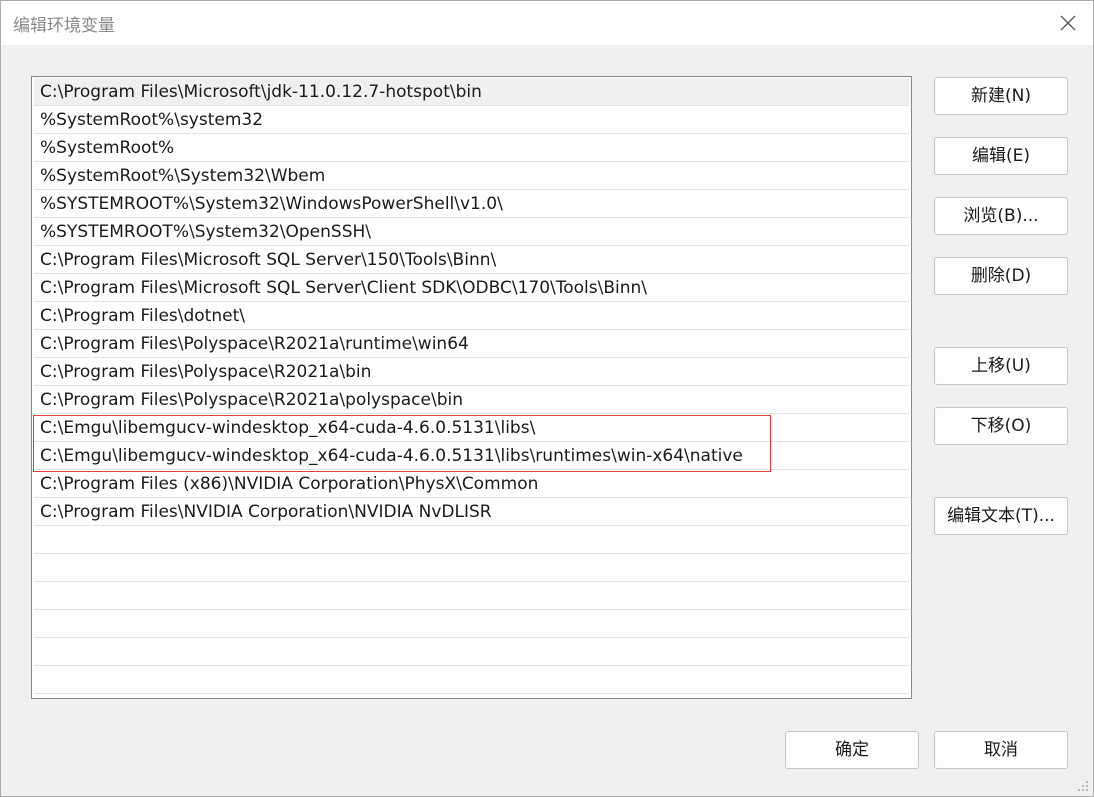  What do you see at coordinates (852, 750) in the screenshot?
I see `ok-button: 确定` at bounding box center [852, 750].